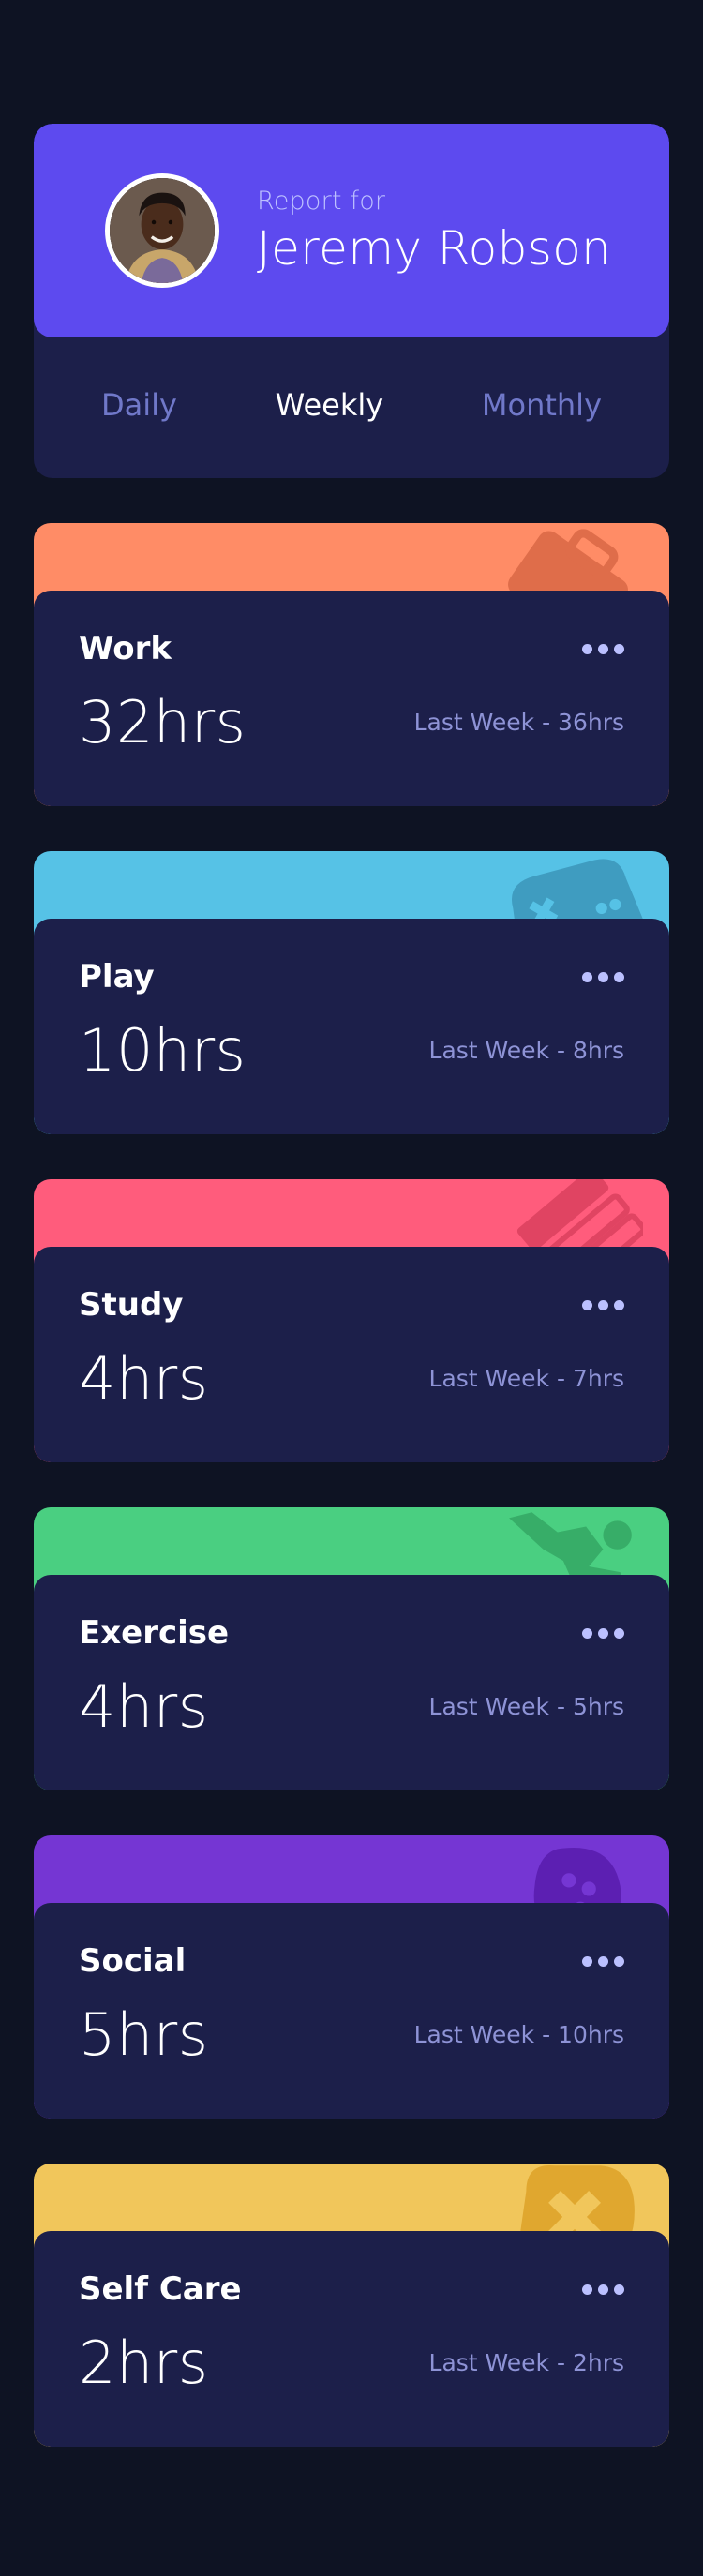  I want to click on activity-card-study: Study 4hrs Last Week - 7hrs, so click(351, 1320).